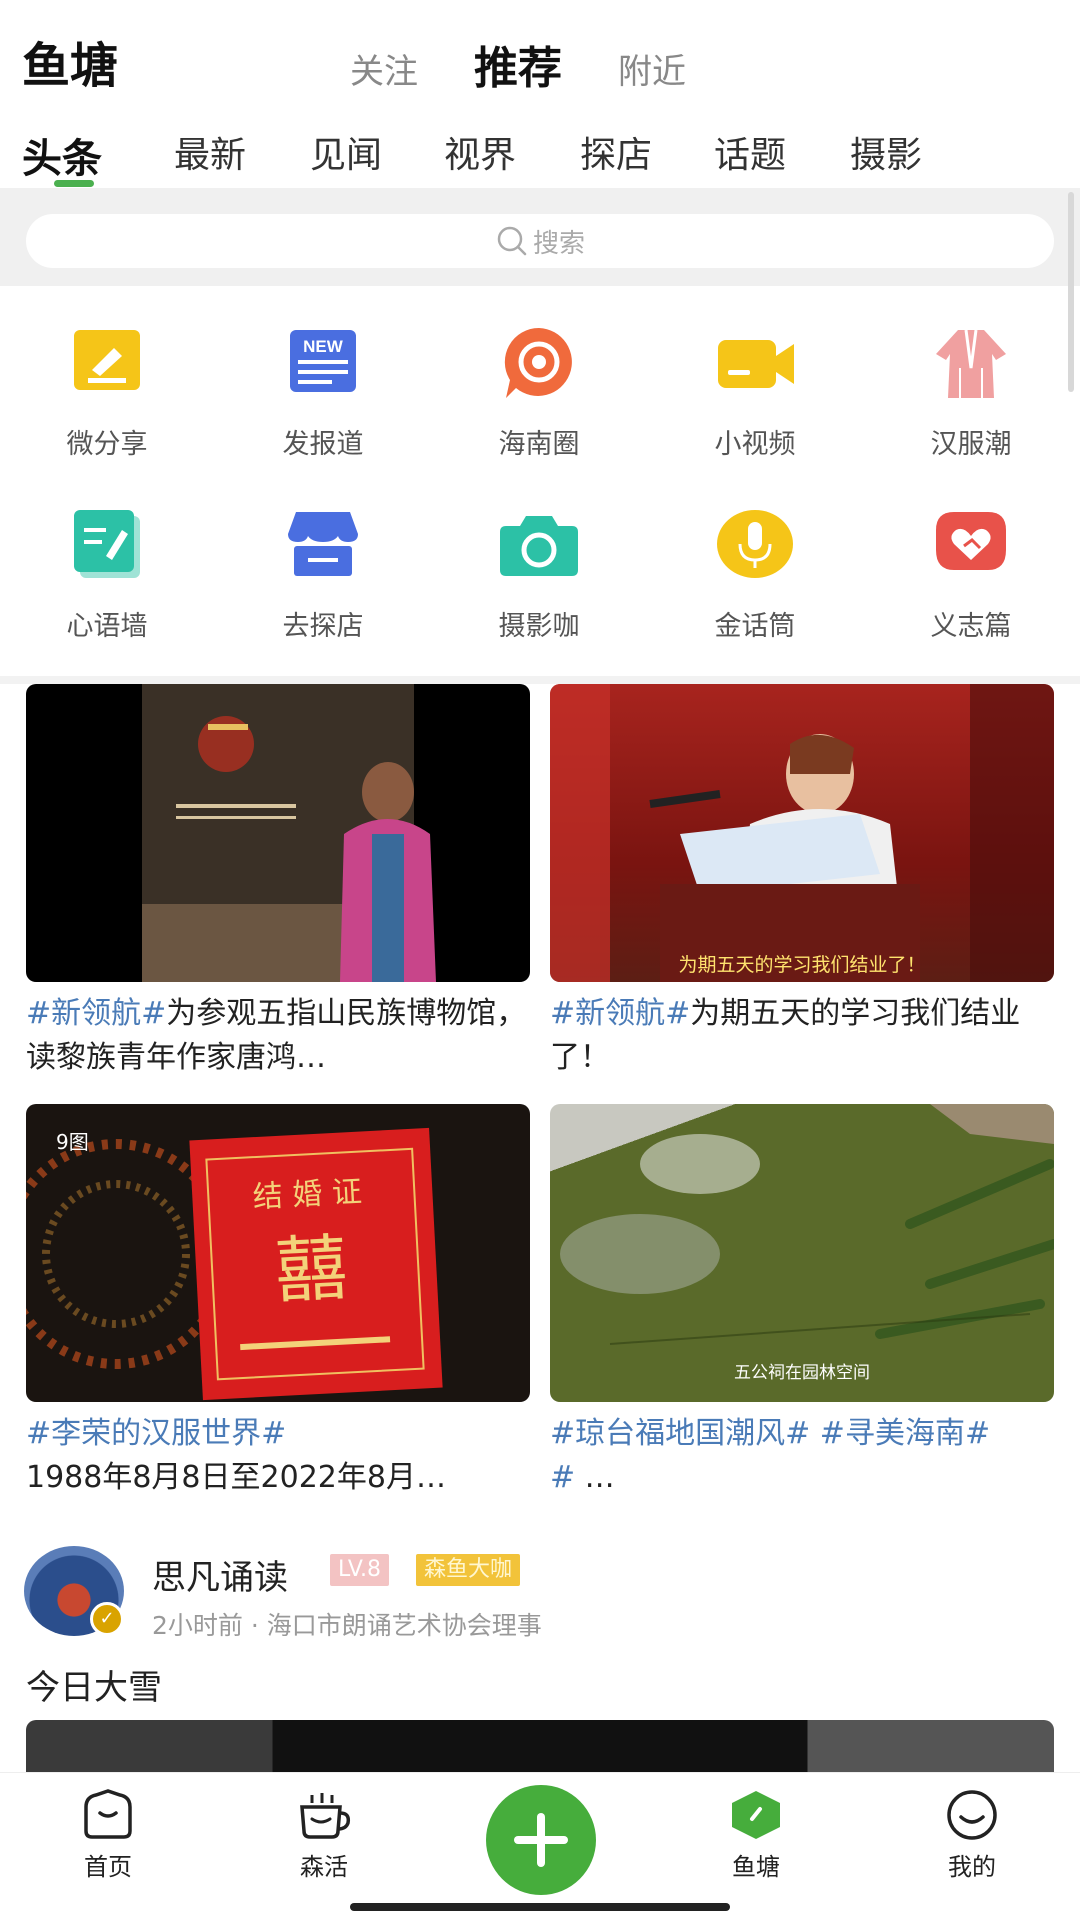 The height and width of the screenshot is (1920, 1080). What do you see at coordinates (540, 1750) in the screenshot?
I see `post-image` at bounding box center [540, 1750].